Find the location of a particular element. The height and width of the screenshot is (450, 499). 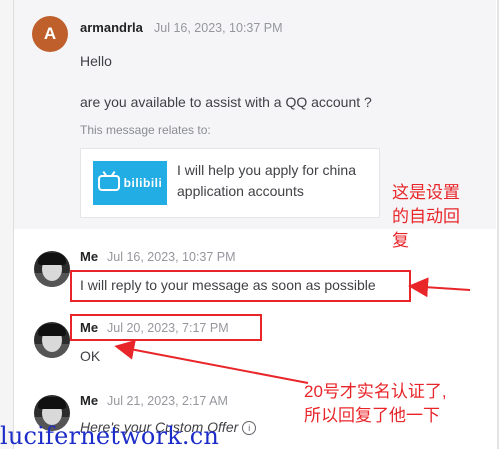

arrow-to-timestamp is located at coordinates (211, 361).